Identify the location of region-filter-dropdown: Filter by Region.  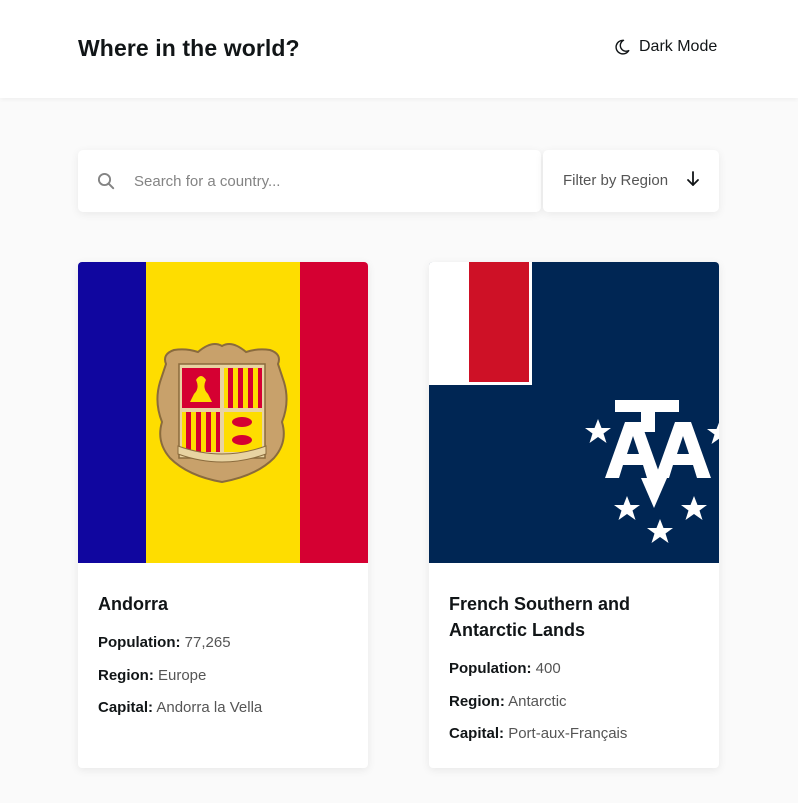
(631, 181).